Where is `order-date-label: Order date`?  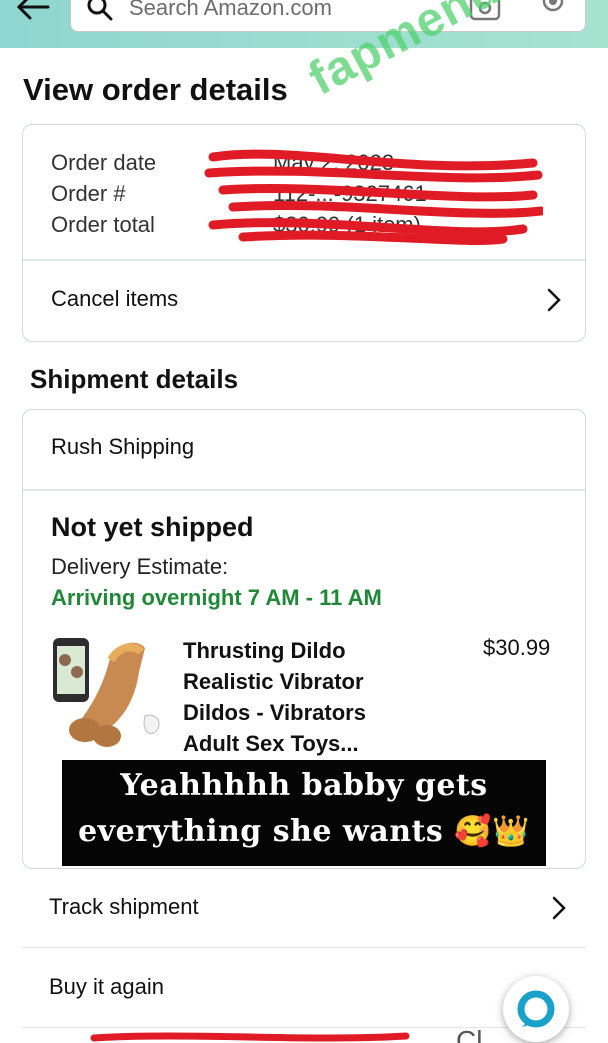 order-date-label: Order date is located at coordinates (104, 162).